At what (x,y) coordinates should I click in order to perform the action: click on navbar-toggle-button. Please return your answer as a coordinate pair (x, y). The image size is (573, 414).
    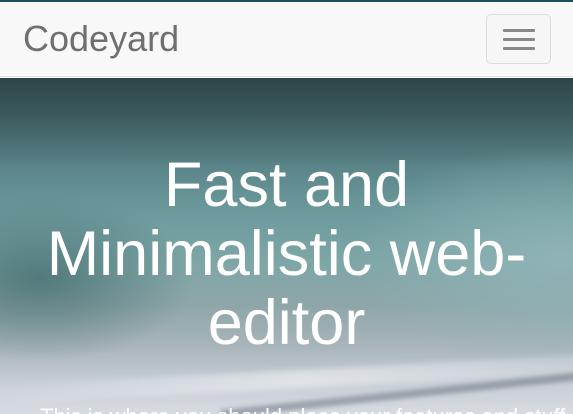
    Looking at the image, I should click on (518, 39).